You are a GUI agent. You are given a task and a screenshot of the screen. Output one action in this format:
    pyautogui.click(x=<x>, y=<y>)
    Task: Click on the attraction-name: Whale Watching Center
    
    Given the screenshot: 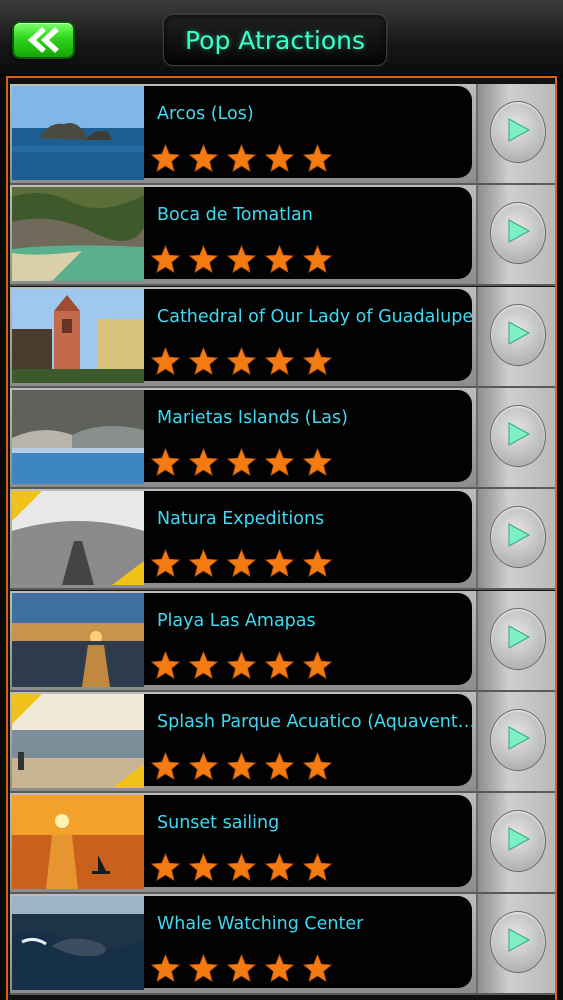 What is the action you would take?
    pyautogui.click(x=260, y=924)
    